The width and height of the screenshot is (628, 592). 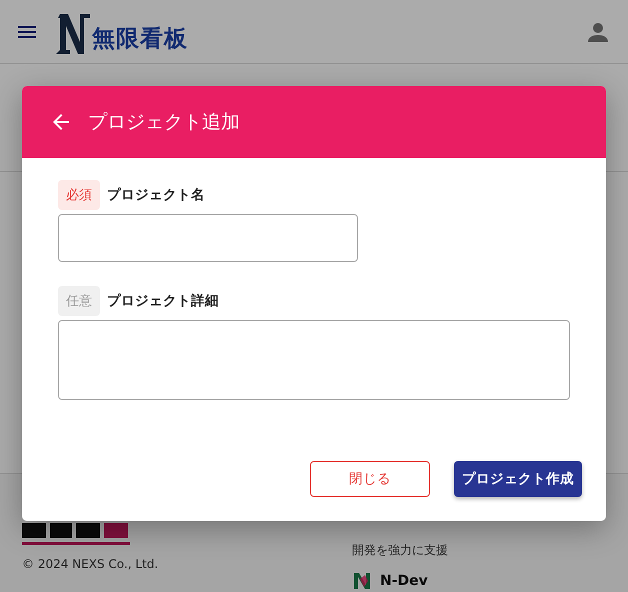 What do you see at coordinates (79, 301) in the screenshot?
I see `field-tag: 任意` at bounding box center [79, 301].